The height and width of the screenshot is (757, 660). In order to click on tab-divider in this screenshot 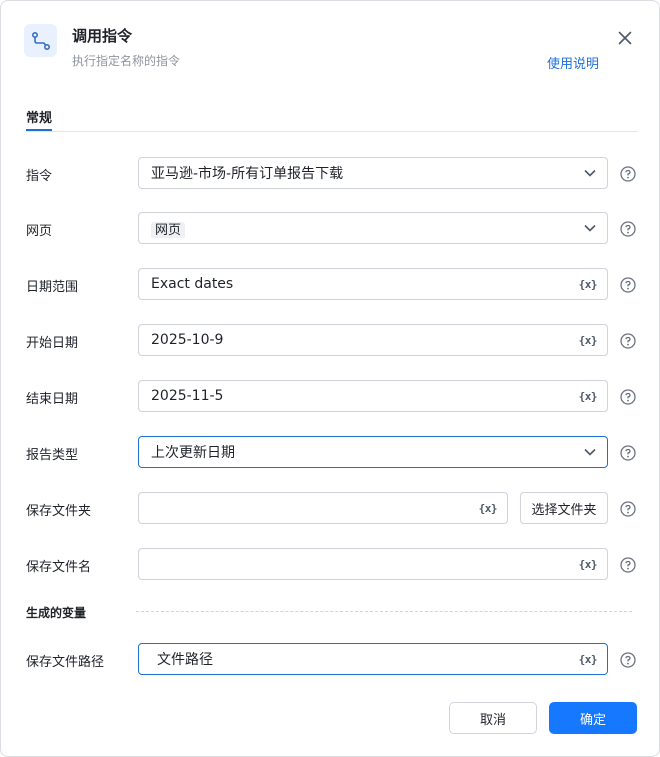, I will do `click(332, 131)`.